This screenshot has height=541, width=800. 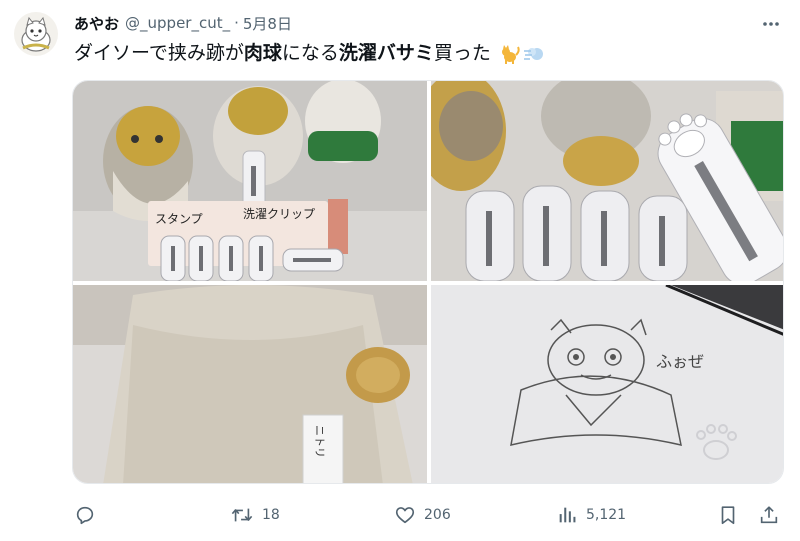 What do you see at coordinates (242, 515) in the screenshot?
I see `retweet-icon` at bounding box center [242, 515].